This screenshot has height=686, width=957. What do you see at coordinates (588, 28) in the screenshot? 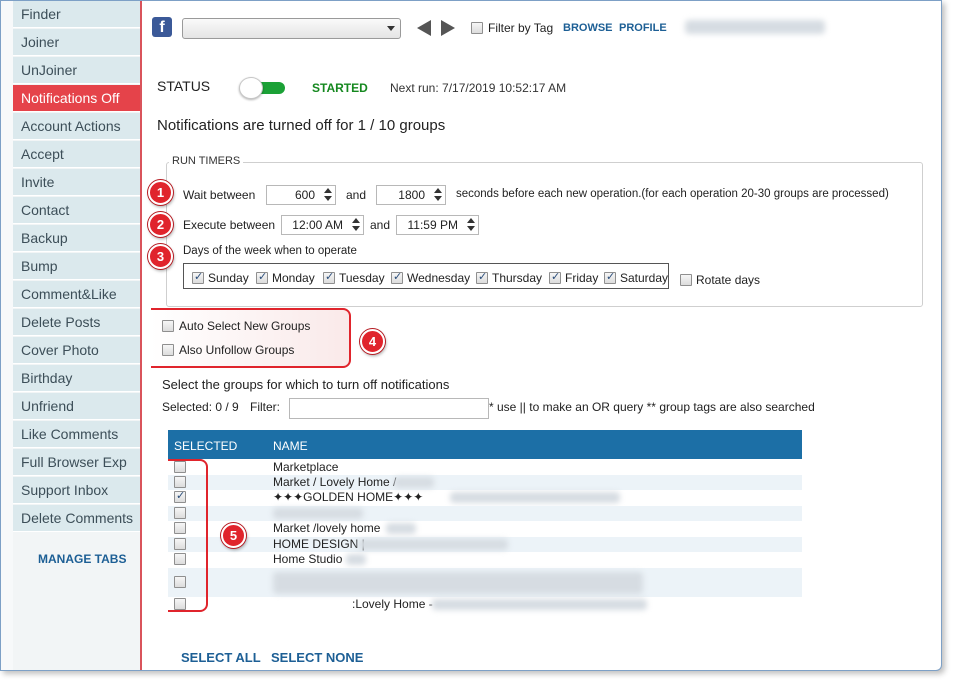
I see `browse-link: BROWSE` at bounding box center [588, 28].